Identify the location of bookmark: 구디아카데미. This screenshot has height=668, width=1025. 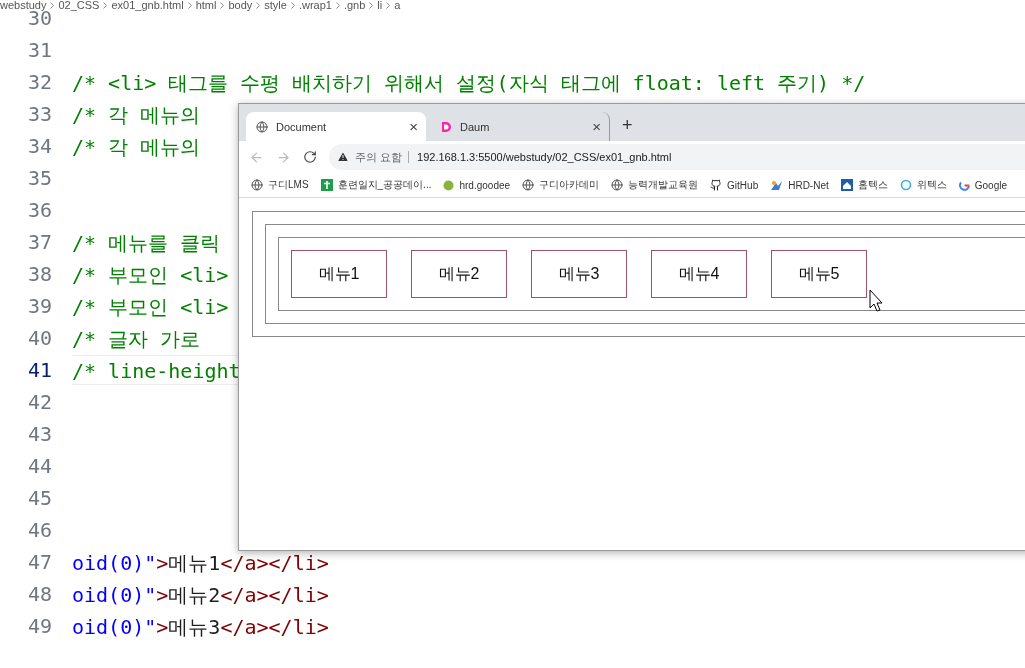
(561, 185).